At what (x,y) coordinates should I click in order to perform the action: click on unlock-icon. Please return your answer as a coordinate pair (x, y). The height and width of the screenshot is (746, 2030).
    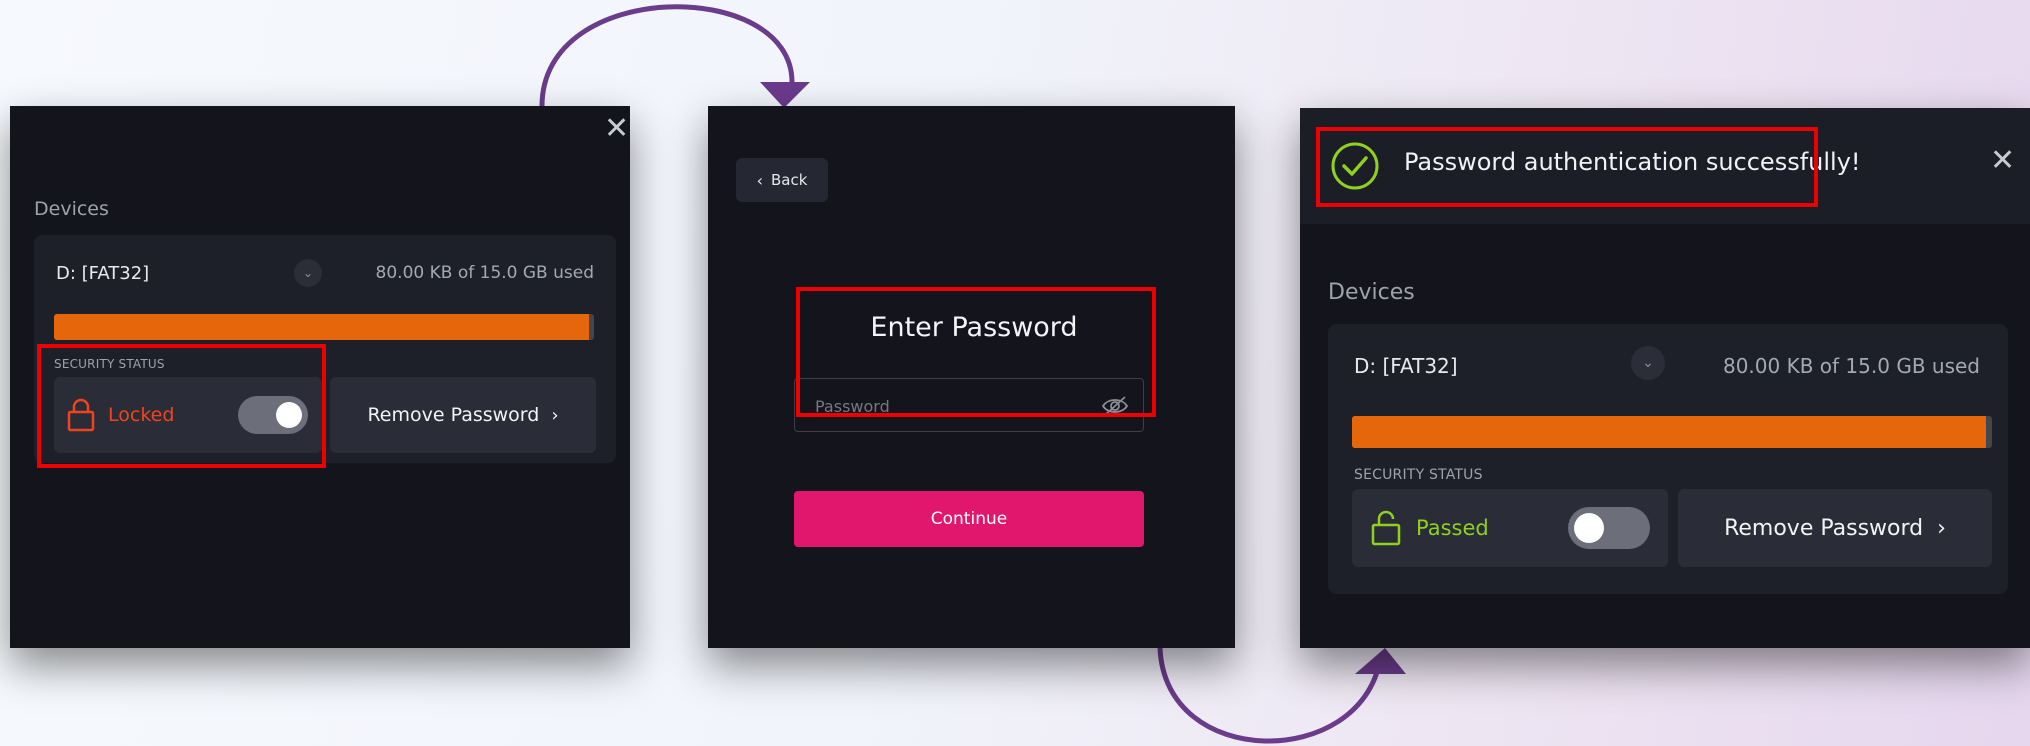
    Looking at the image, I should click on (1386, 528).